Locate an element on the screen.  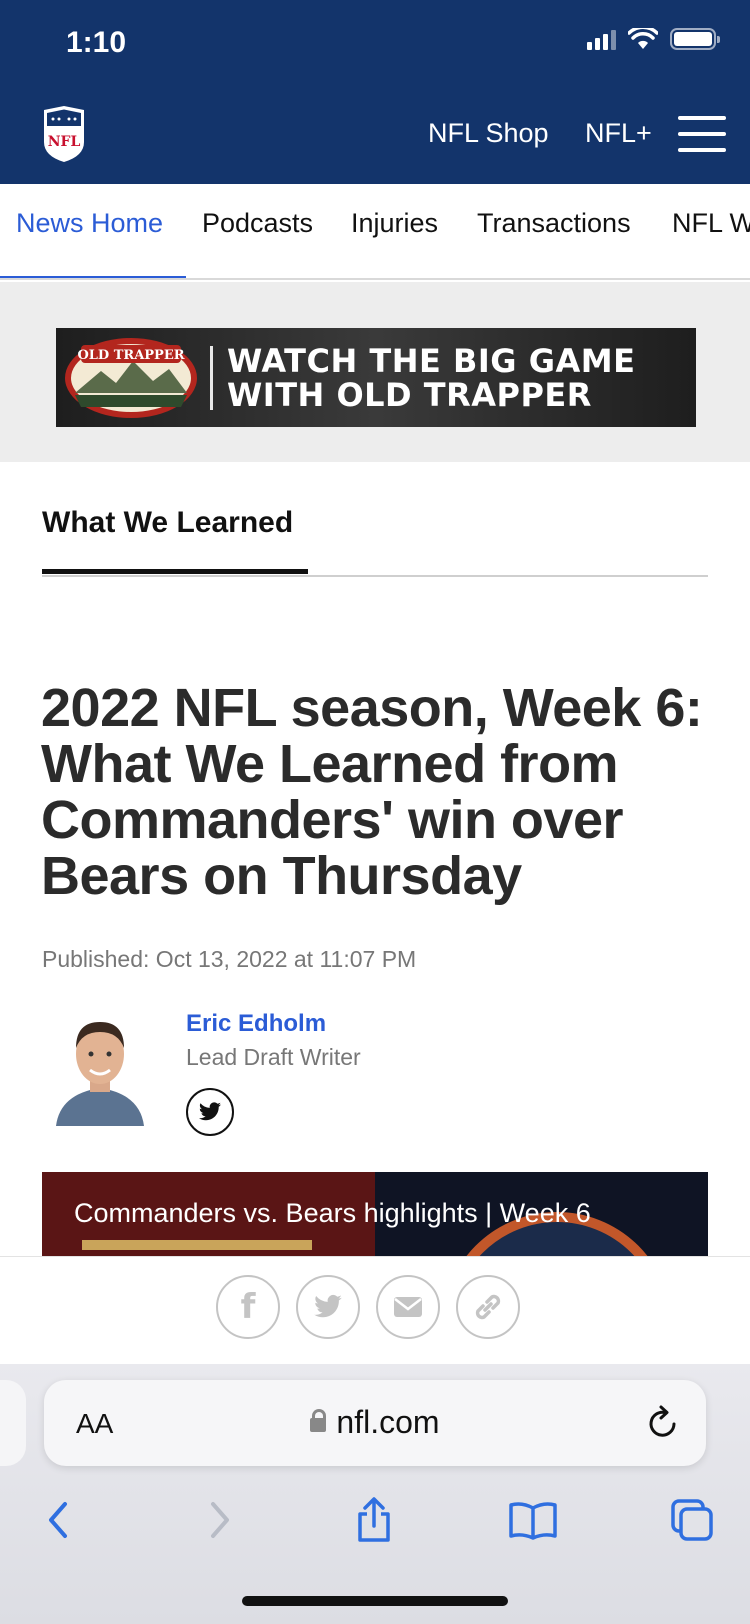
share-link-button is located at coordinates (488, 1307).